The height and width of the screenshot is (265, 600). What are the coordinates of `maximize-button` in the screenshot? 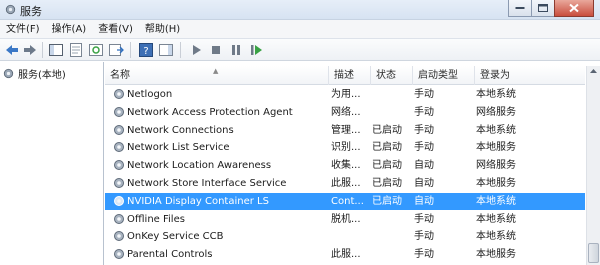 It's located at (543, 8).